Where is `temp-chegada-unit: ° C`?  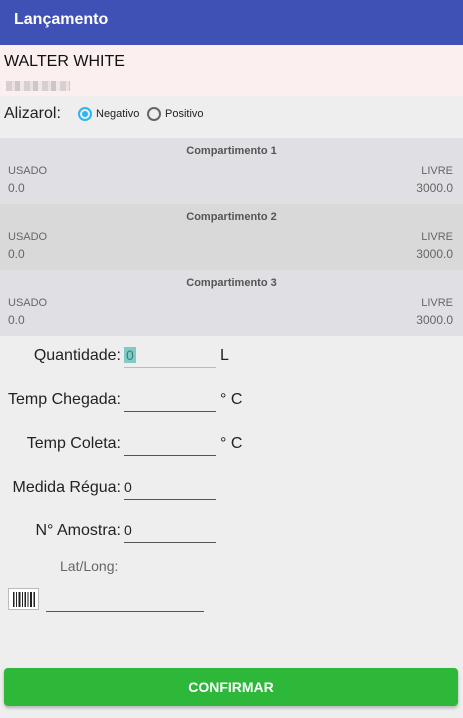
temp-chegada-unit: ° C is located at coordinates (231, 399).